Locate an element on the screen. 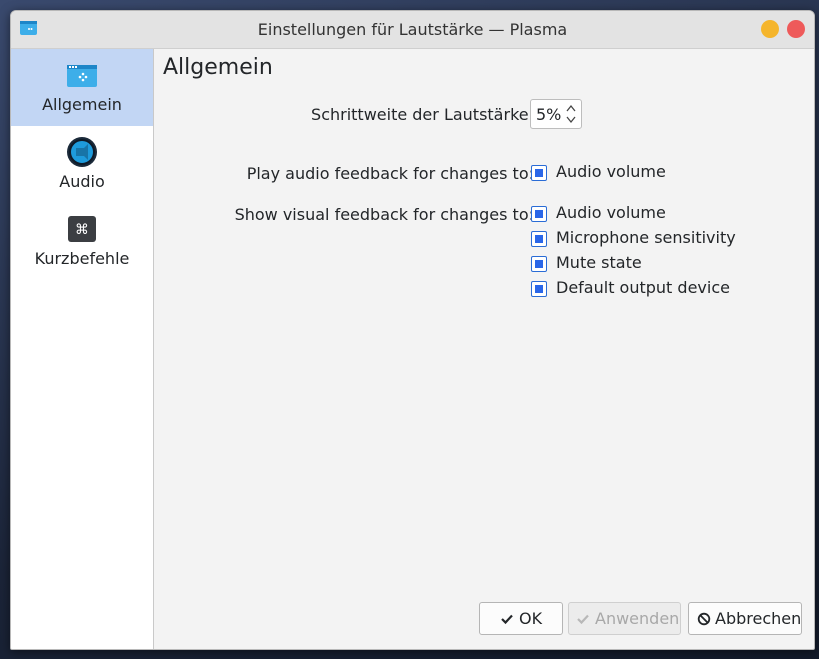 This screenshot has height=659, width=819. sidebar-item-audio: Audio is located at coordinates (82, 164).